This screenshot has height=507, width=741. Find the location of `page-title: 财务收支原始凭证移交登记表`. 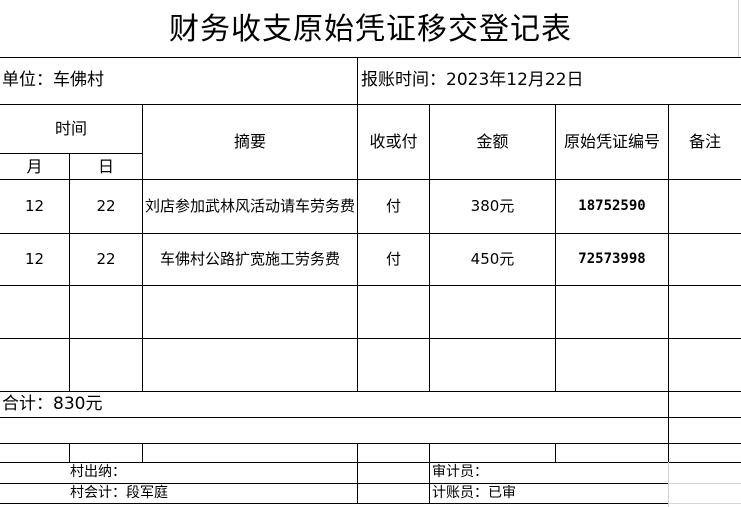

page-title: 财务收支原始凭证移交登记表 is located at coordinates (370, 30).